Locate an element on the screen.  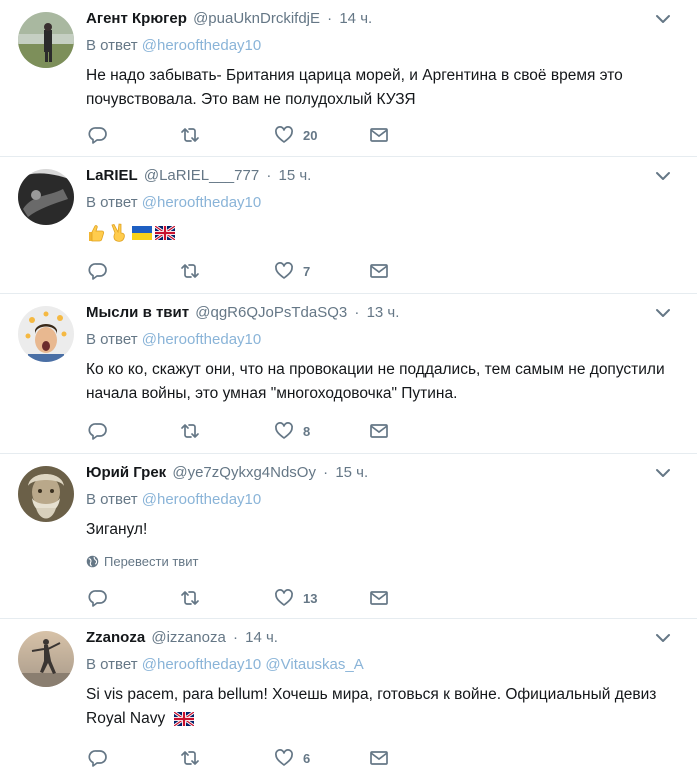
display-name: Юрий Грек is located at coordinates (126, 472).